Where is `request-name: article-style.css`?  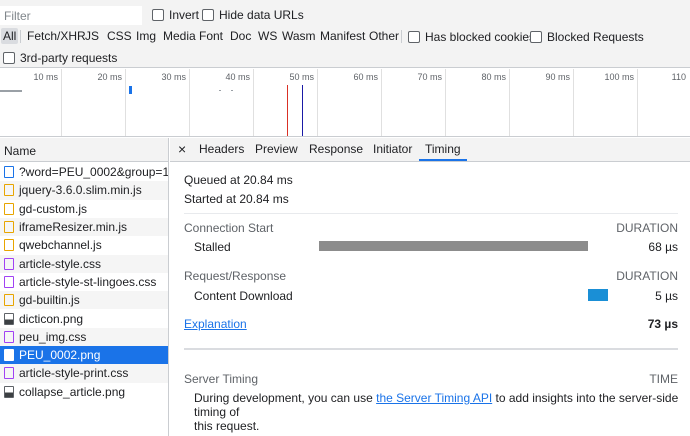
request-name: article-style.css is located at coordinates (60, 263).